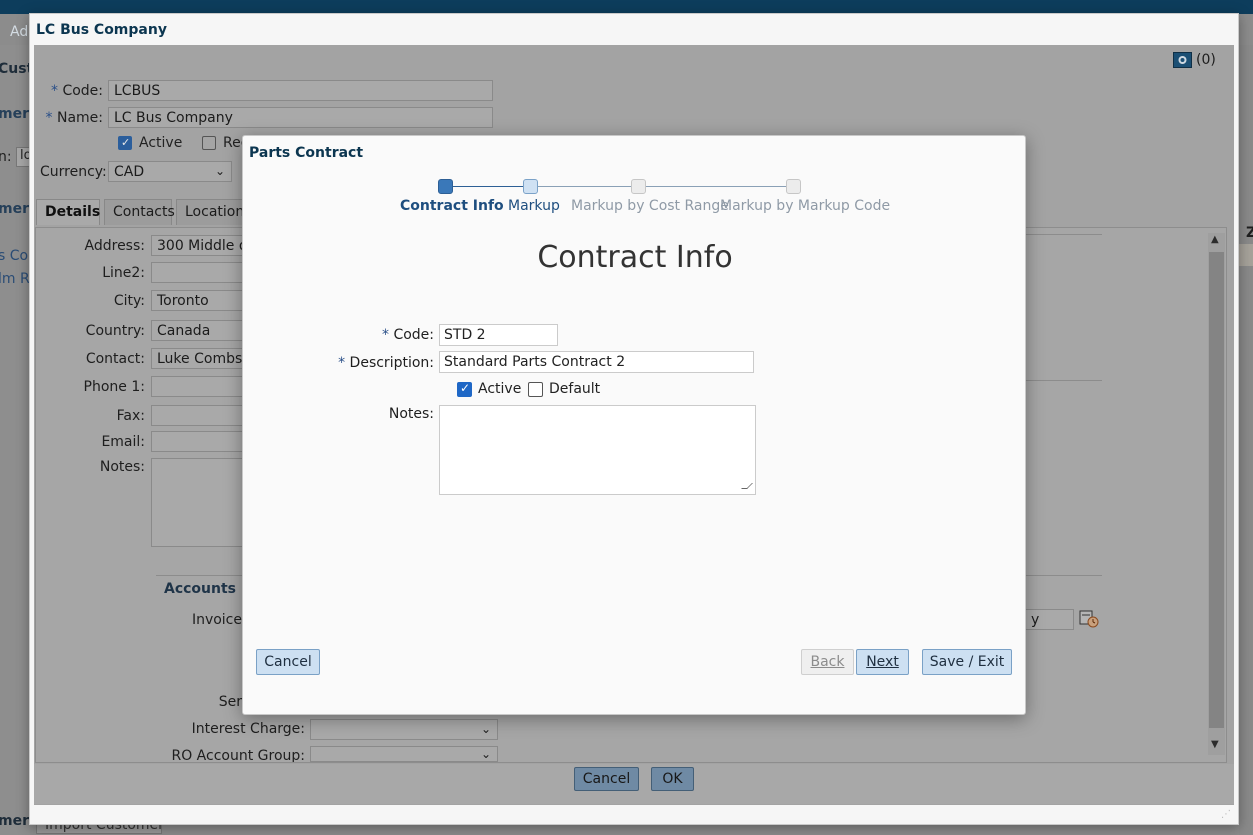 The height and width of the screenshot is (835, 1253). What do you see at coordinates (300, 117) in the screenshot?
I see `customer-name-field: LC Bus Company` at bounding box center [300, 117].